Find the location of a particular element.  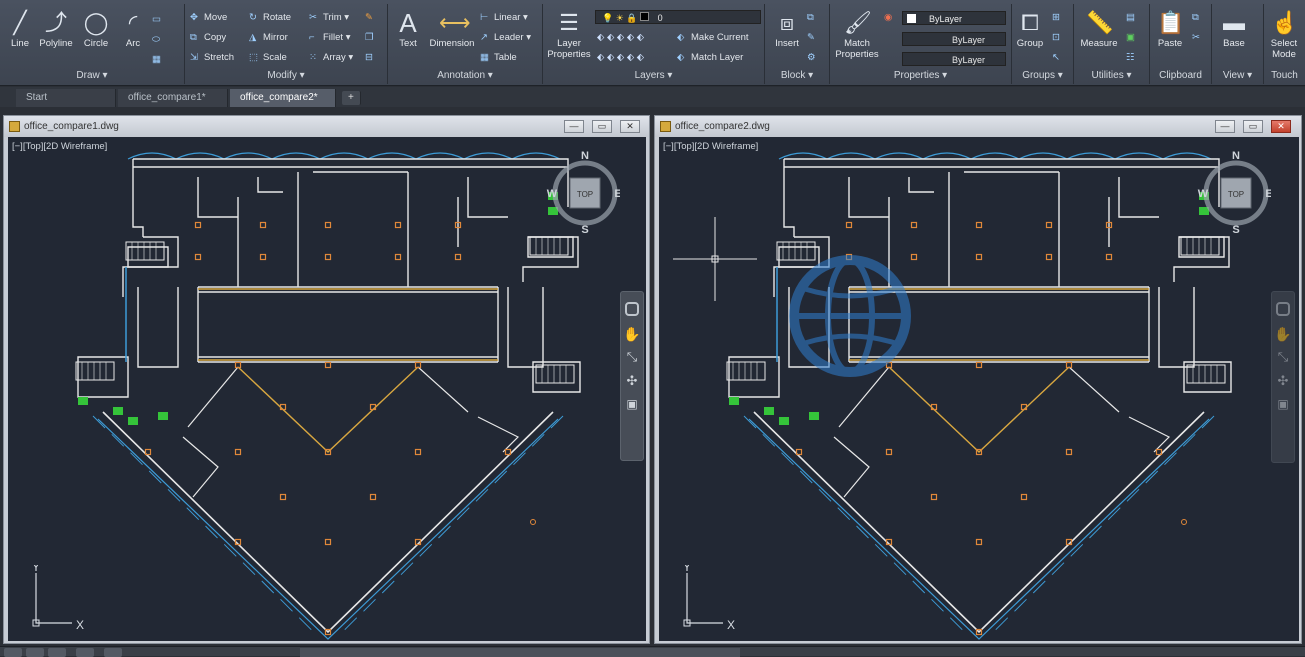

tab-start: Start is located at coordinates (66, 98).